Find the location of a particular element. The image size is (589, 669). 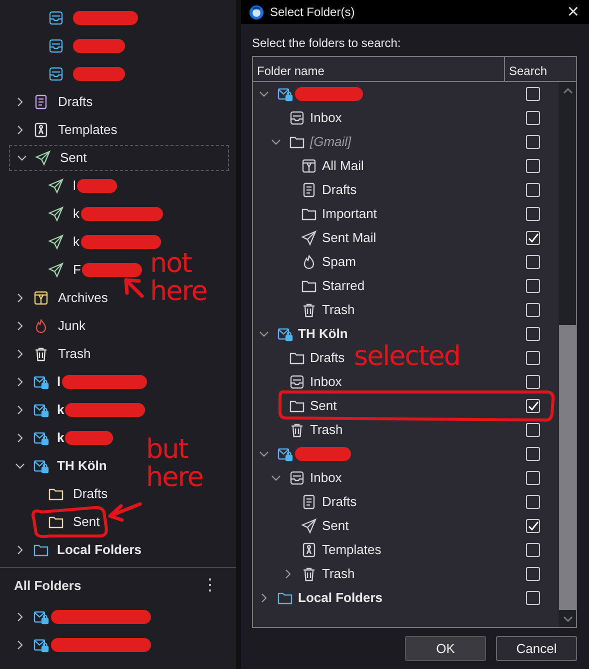

folder-name: Important is located at coordinates (349, 214).